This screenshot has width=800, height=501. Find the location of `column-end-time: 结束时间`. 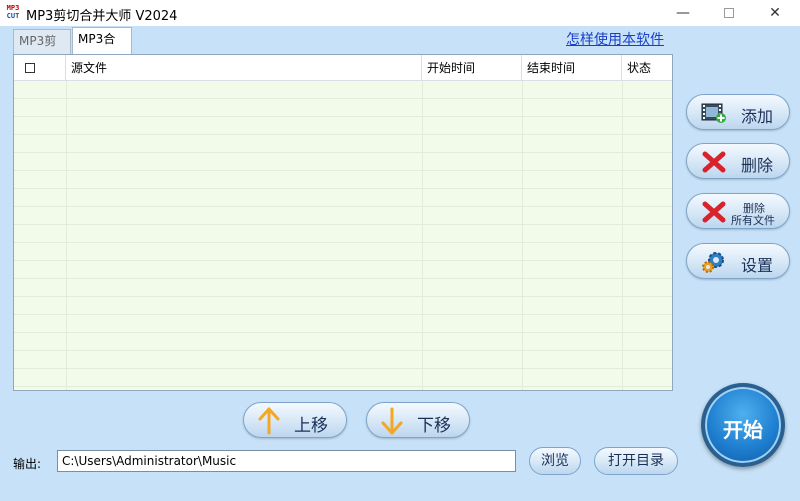

column-end-time: 结束时间 is located at coordinates (572, 68).